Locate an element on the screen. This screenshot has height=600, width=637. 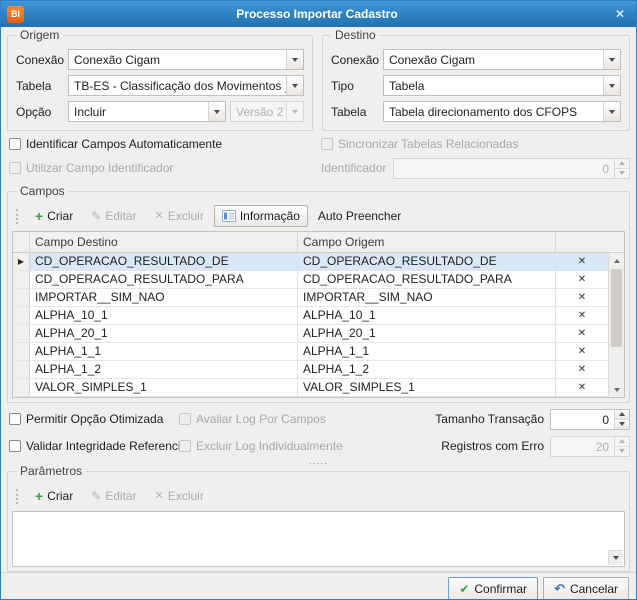
cell-campo-destino: ALPHA_1_2 is located at coordinates (164, 369).